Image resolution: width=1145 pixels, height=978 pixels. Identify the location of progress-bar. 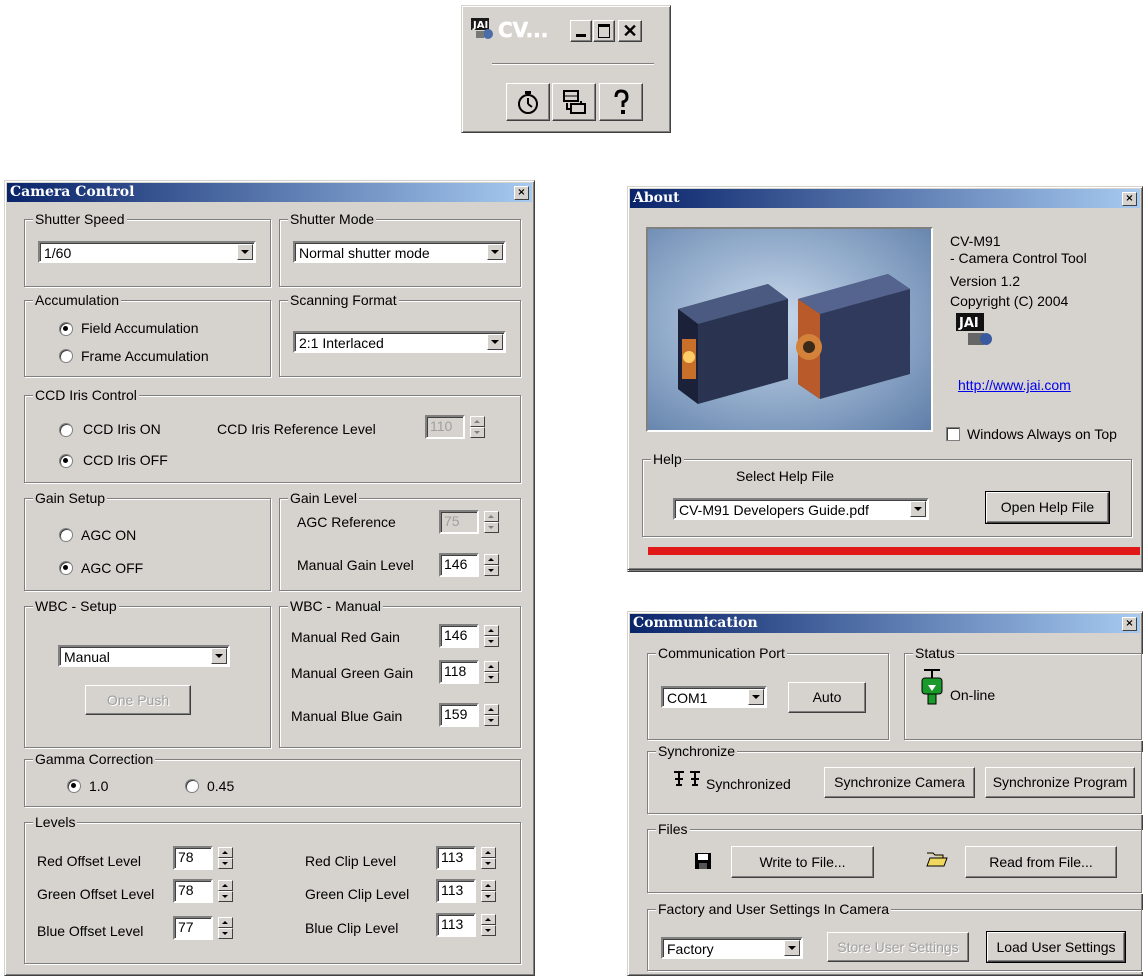
(894, 551).